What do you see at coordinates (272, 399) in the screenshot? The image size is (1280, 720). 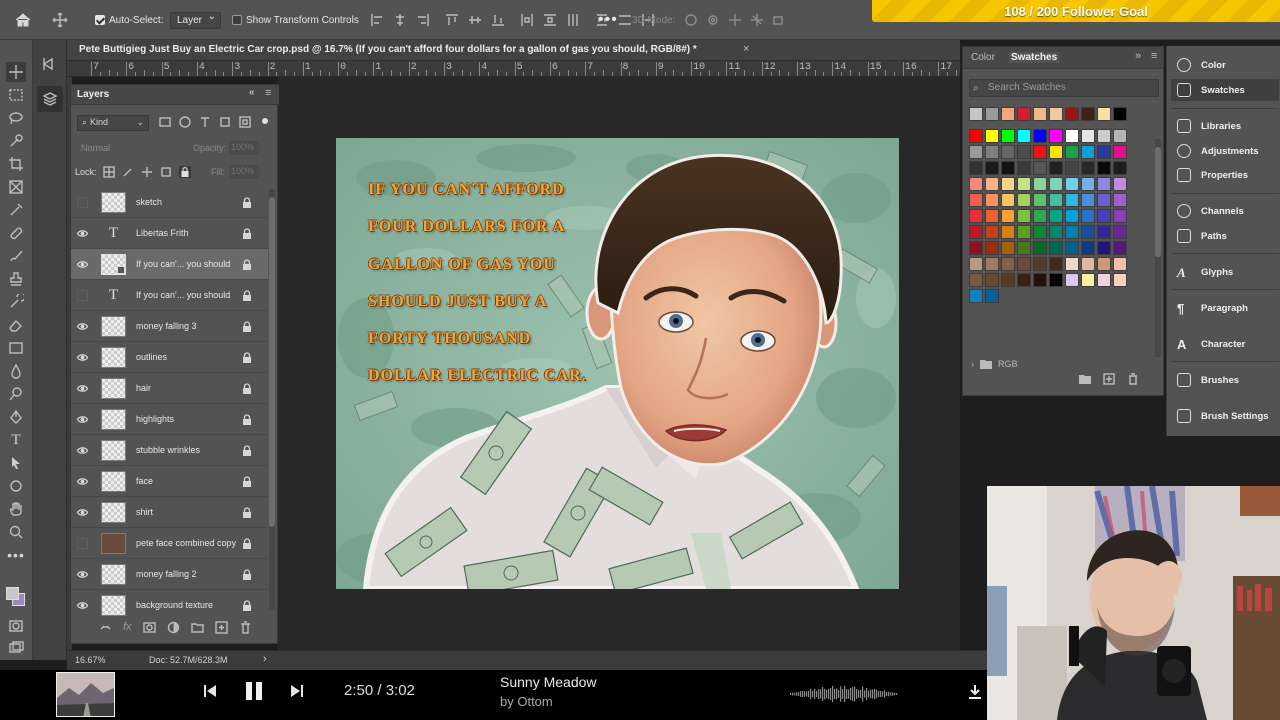 I see `layer-list-scrollbar` at bounding box center [272, 399].